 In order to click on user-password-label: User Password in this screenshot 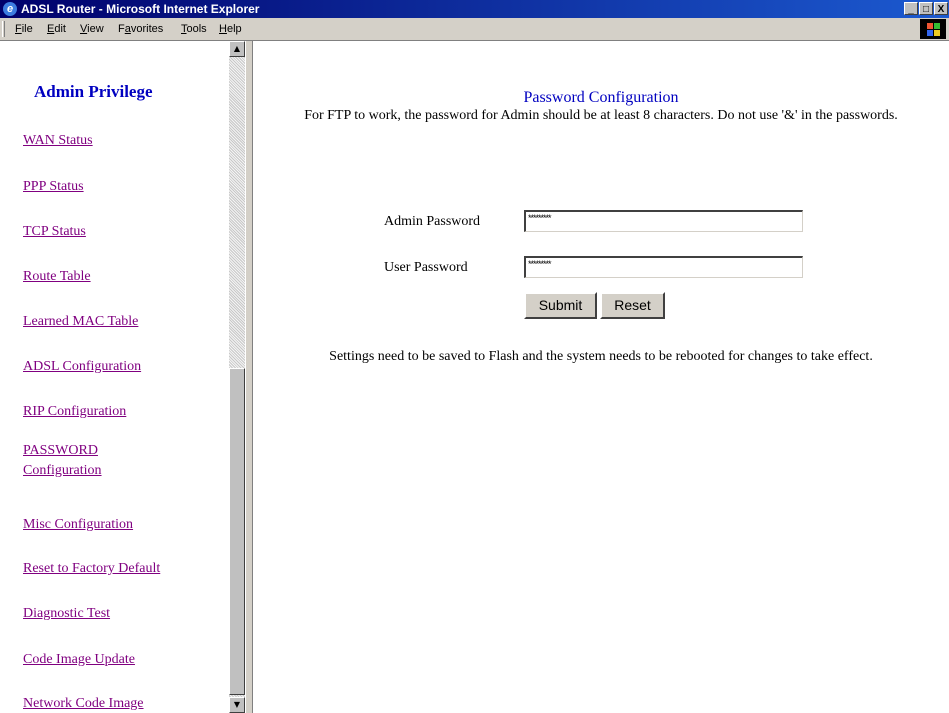, I will do `click(426, 267)`.